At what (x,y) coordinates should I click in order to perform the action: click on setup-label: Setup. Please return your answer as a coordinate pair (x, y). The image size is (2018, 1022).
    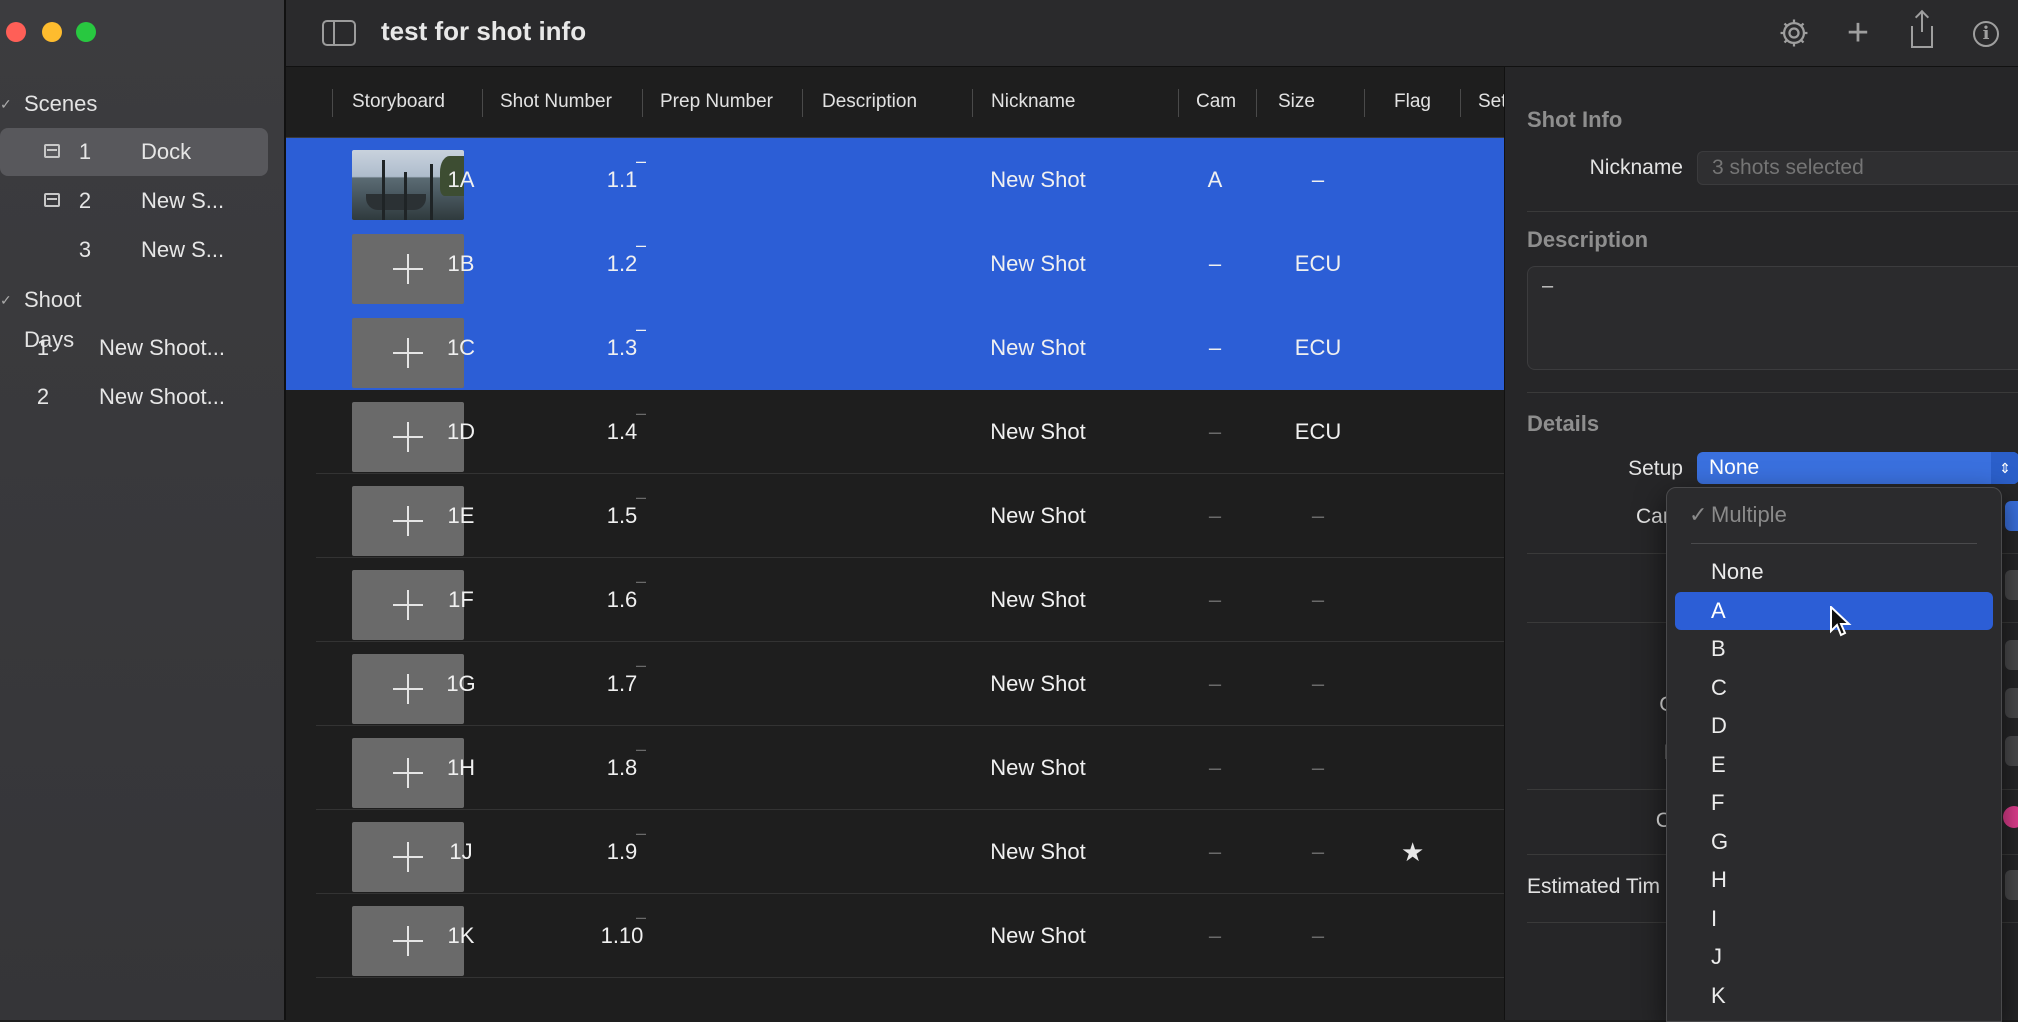
    Looking at the image, I should click on (1655, 468).